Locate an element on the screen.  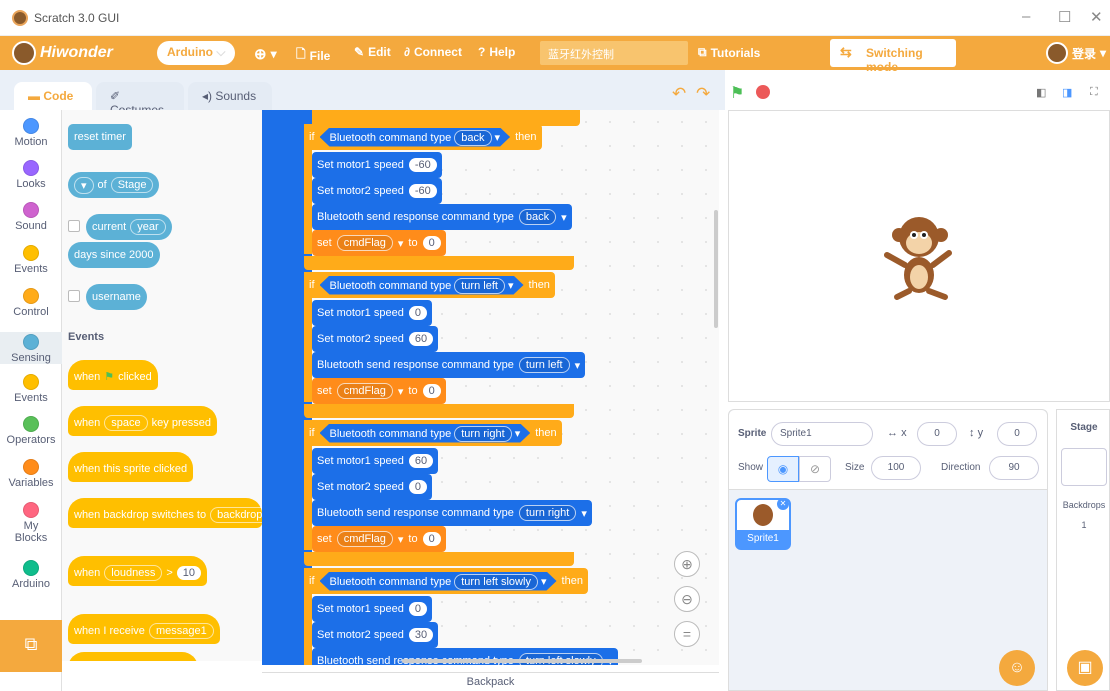
show-hidden-icon: ⊘ is located at coordinates (815, 469).